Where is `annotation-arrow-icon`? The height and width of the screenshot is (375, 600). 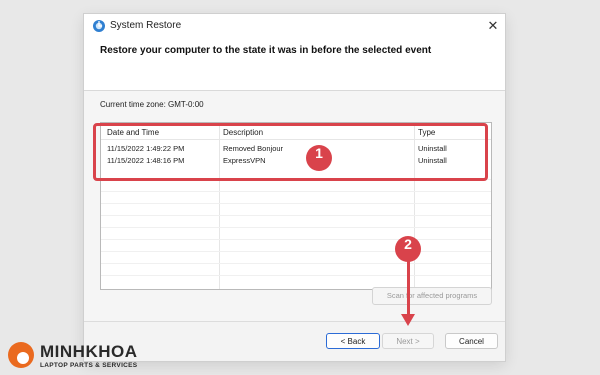 annotation-arrow-icon is located at coordinates (408, 320).